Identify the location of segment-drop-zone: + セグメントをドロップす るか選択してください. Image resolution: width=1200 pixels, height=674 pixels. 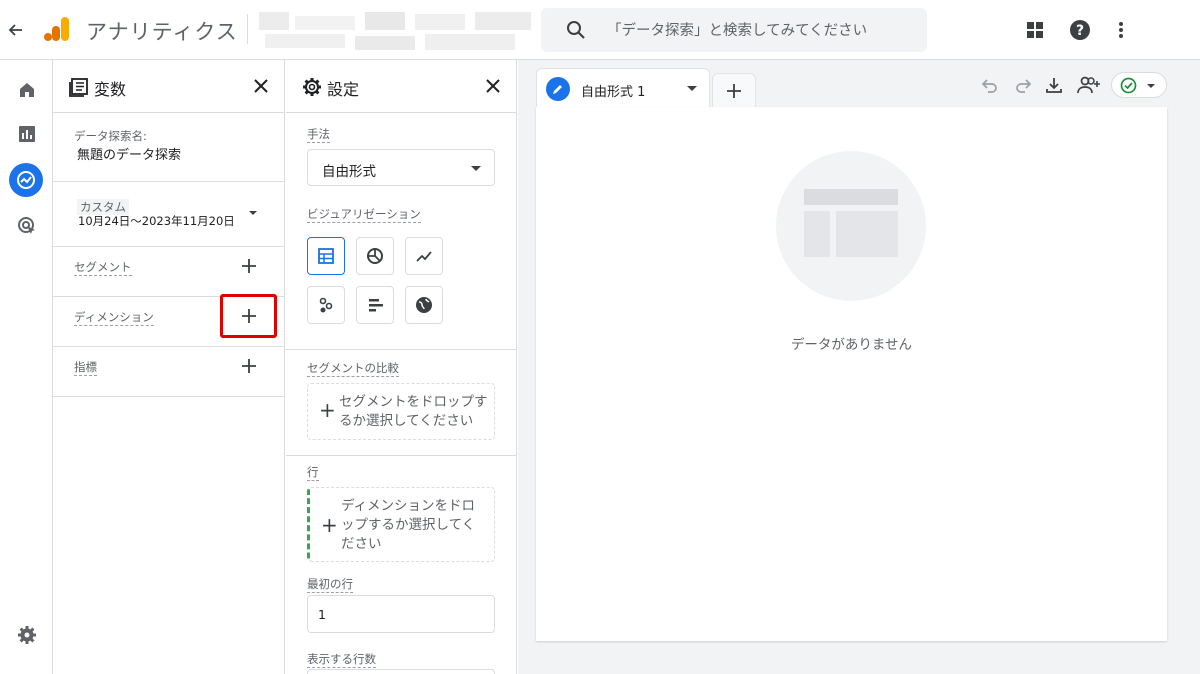
(401, 411).